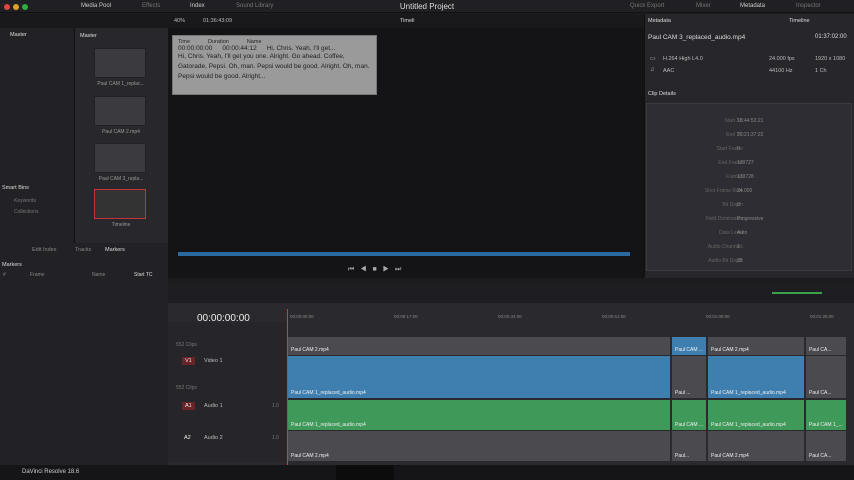 This screenshot has height=480, width=854. I want to click on mixer-tab: Mixer, so click(703, 6).